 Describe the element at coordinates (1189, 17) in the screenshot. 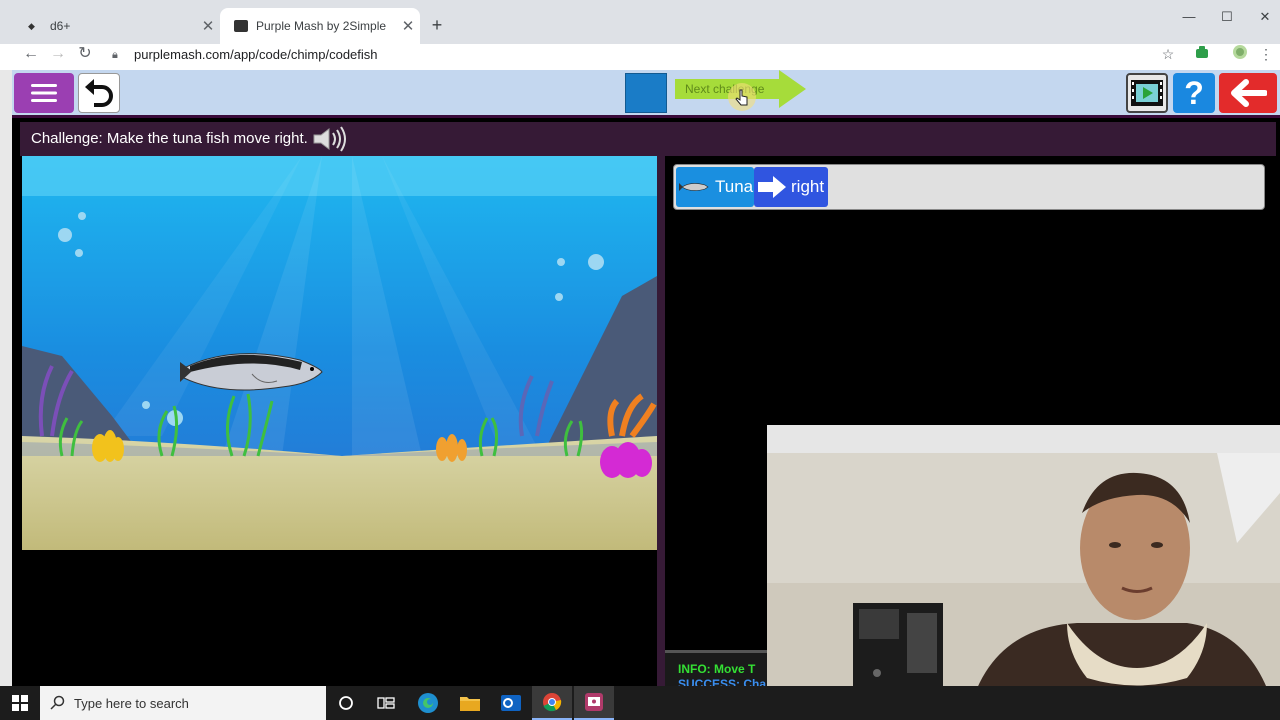

I see `minimize-icon: —` at that location.